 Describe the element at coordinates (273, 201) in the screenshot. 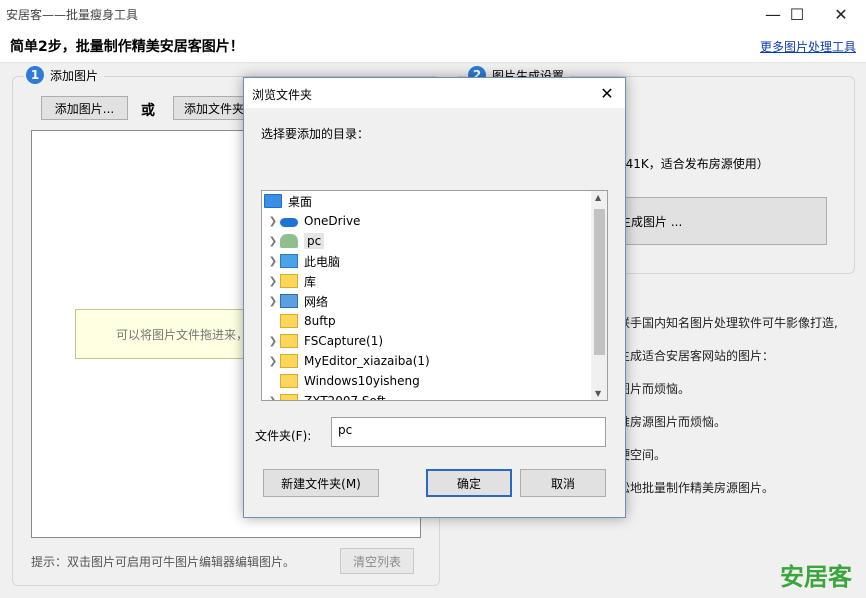

I see `desktop-icon` at that location.